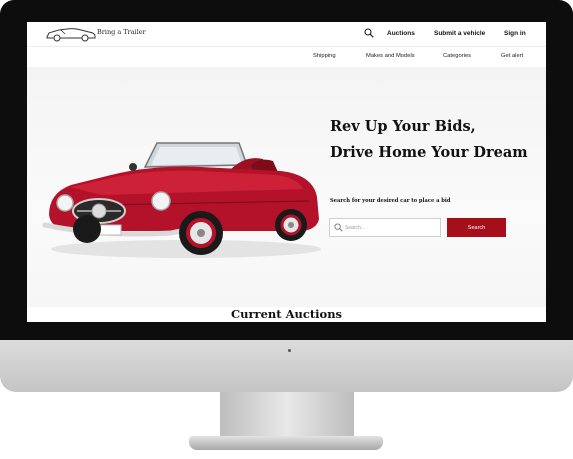 The height and width of the screenshot is (459, 573). I want to click on nav-submit-vehicle-link: Submit a vehicle, so click(459, 33).